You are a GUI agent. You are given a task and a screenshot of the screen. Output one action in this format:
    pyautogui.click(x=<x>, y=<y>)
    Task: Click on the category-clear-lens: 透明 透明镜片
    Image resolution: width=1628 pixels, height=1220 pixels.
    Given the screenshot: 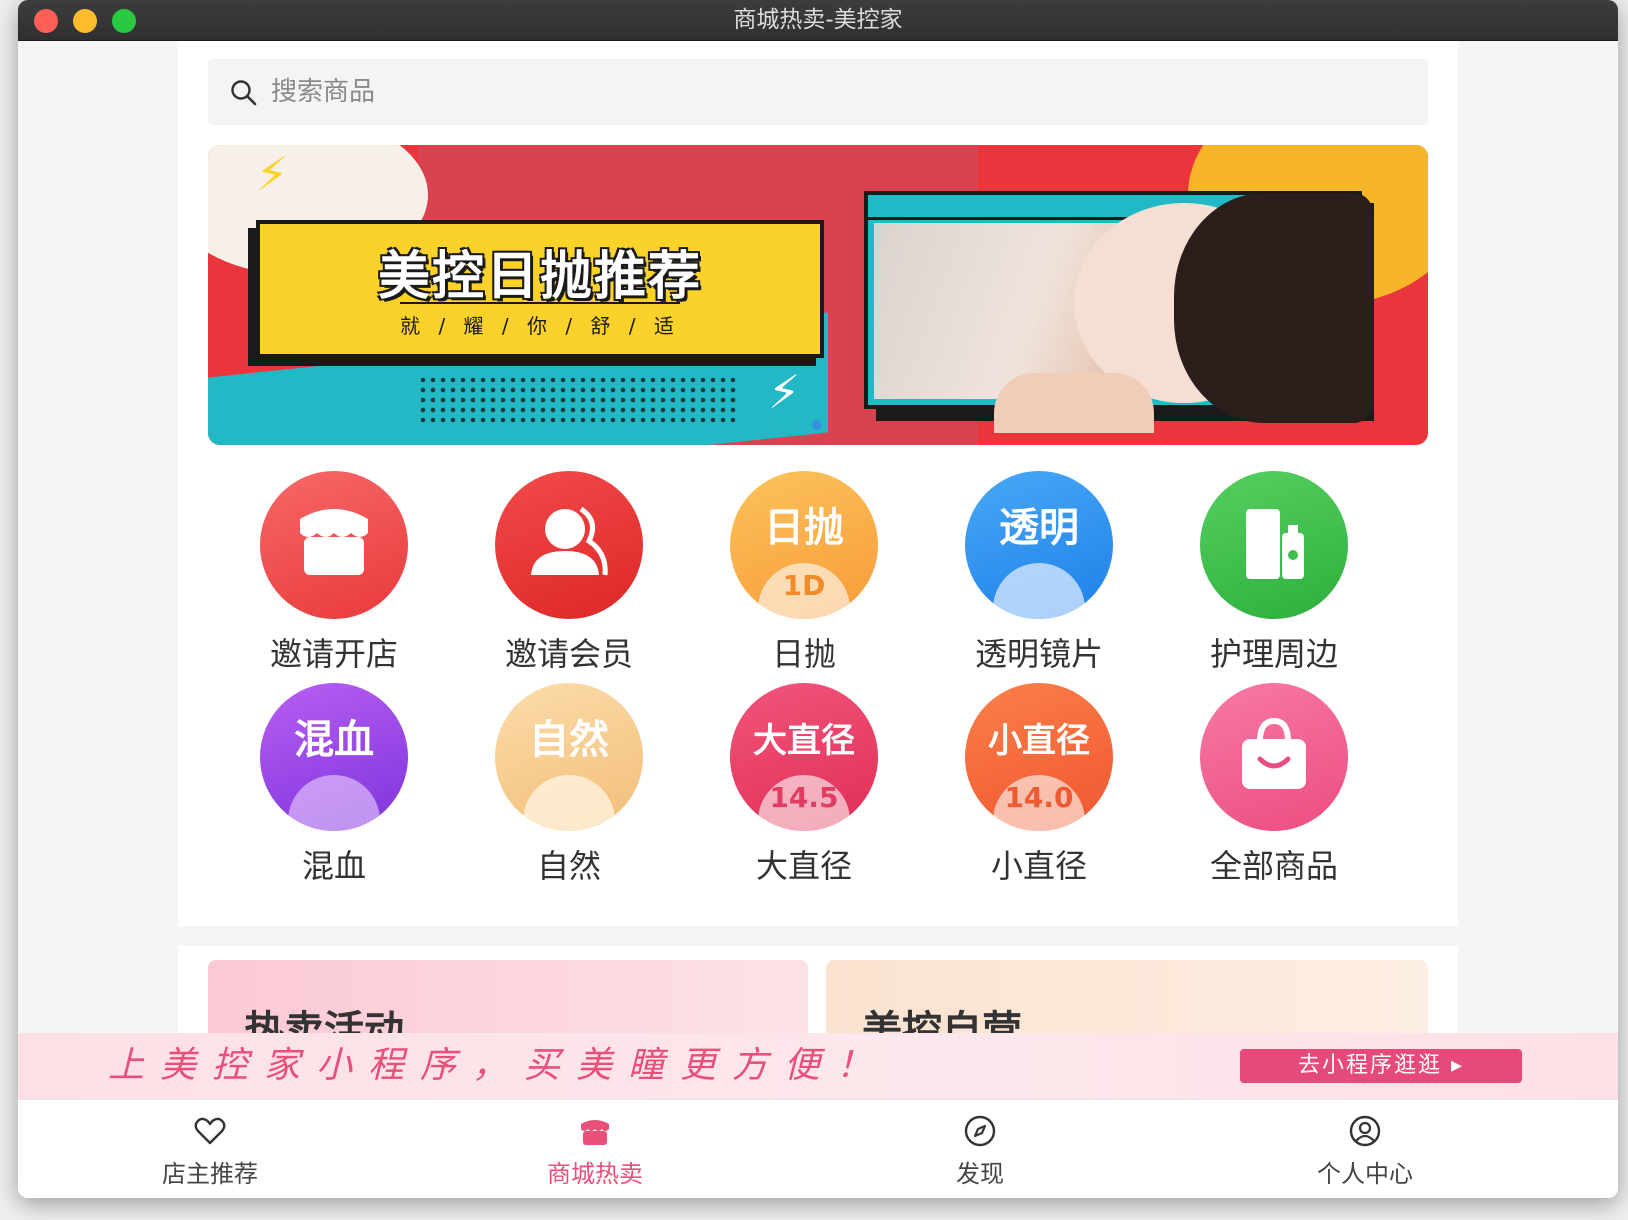 What is the action you would take?
    pyautogui.click(x=1039, y=573)
    